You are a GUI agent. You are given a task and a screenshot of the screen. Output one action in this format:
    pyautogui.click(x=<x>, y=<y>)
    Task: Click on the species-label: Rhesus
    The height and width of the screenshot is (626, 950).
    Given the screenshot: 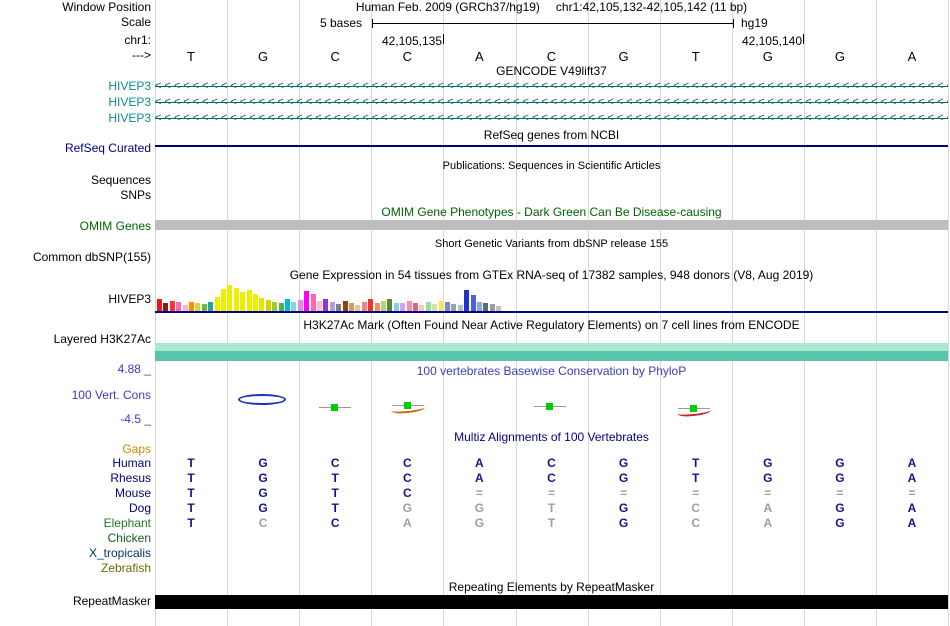 What is the action you would take?
    pyautogui.click(x=75, y=478)
    